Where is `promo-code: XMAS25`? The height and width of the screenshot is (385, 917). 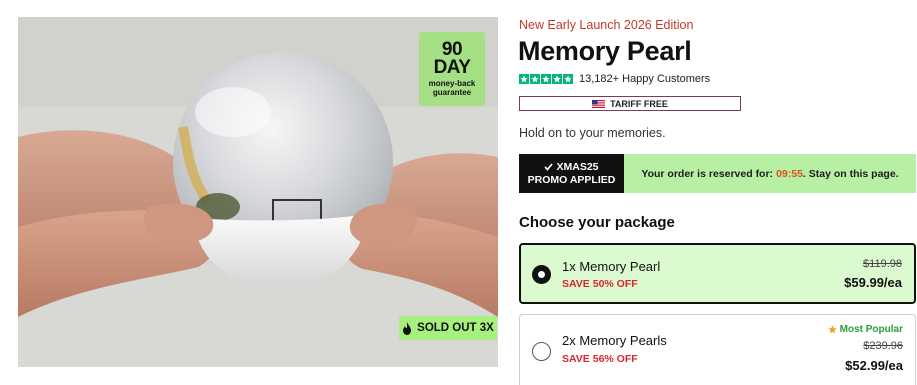
promo-code: XMAS25 is located at coordinates (577, 166).